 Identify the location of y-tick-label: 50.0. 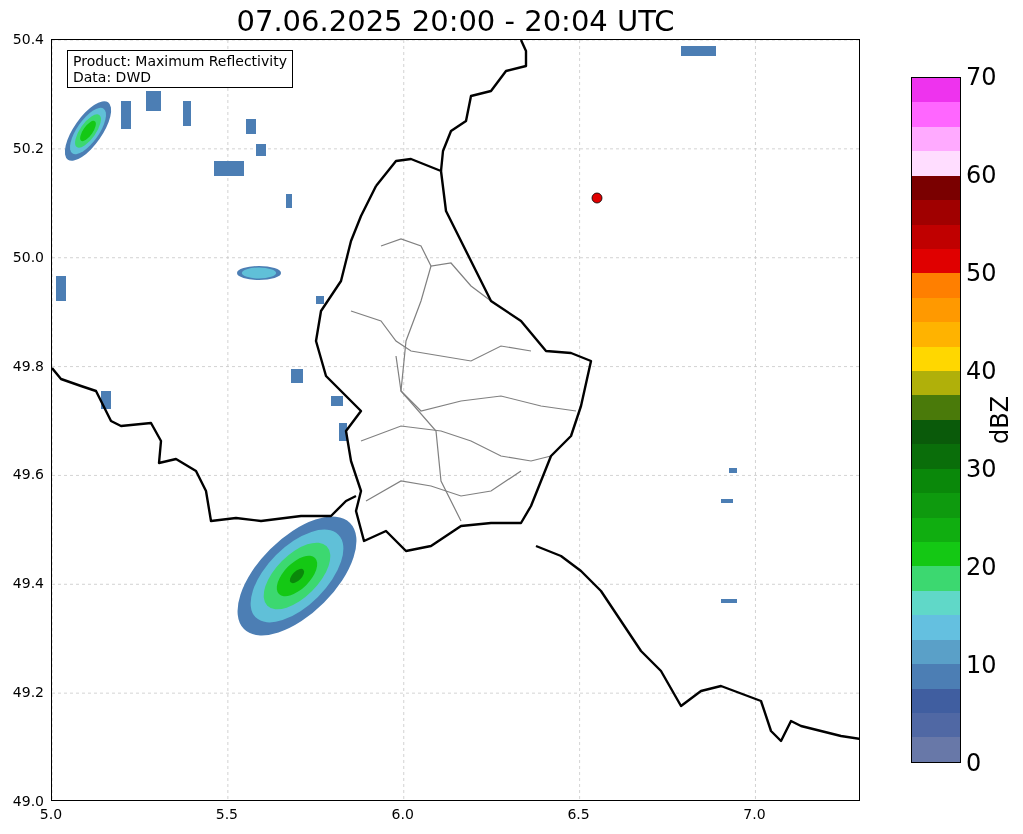
(27, 256).